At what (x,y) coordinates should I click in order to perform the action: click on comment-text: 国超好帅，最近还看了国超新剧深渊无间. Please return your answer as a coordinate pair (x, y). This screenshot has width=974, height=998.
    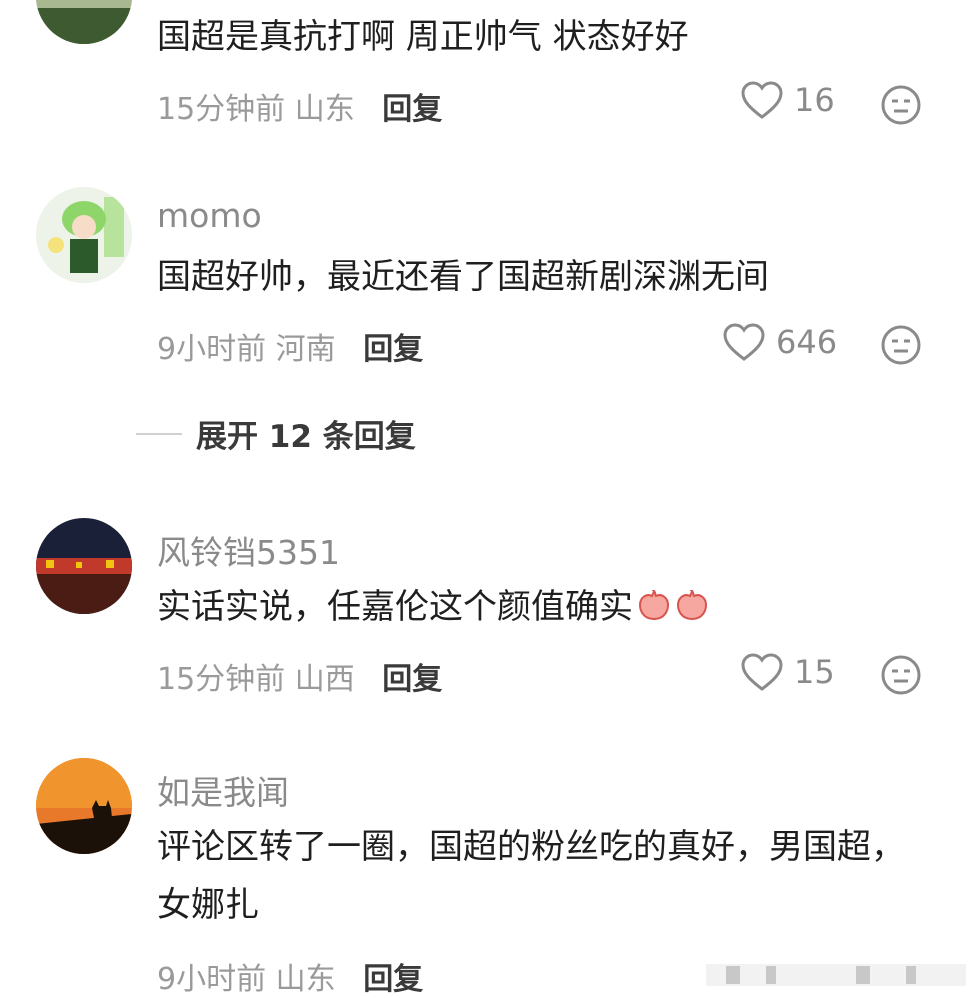
    Looking at the image, I should click on (463, 277).